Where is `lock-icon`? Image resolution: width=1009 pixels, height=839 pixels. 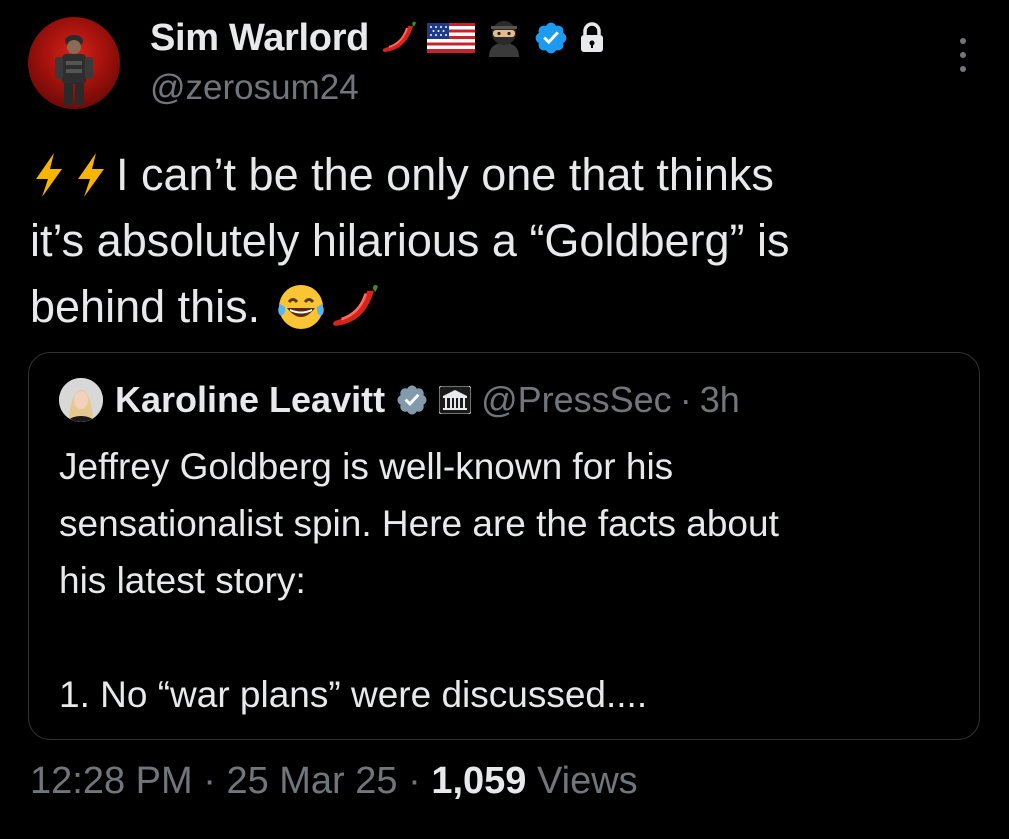
lock-icon is located at coordinates (592, 38).